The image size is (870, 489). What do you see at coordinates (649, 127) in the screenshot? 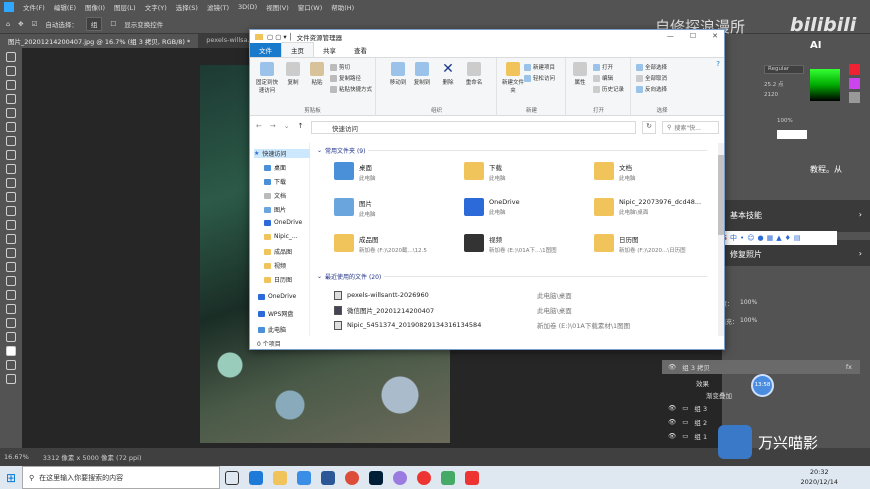
I see `refresh-button: ↻` at bounding box center [649, 127].